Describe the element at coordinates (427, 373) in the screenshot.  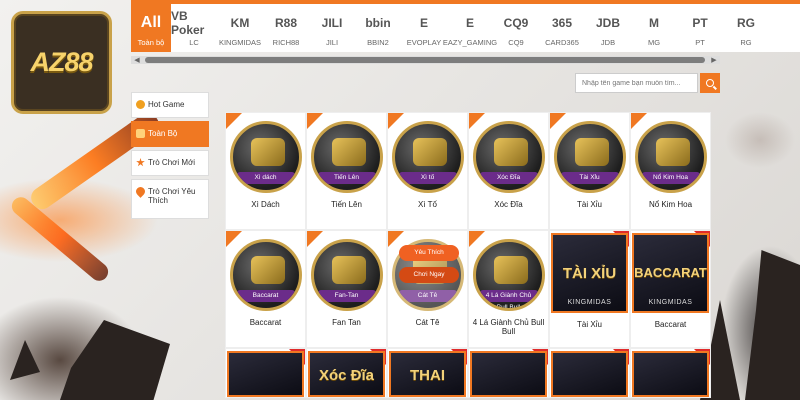
I see `game-card: THAI` at that location.